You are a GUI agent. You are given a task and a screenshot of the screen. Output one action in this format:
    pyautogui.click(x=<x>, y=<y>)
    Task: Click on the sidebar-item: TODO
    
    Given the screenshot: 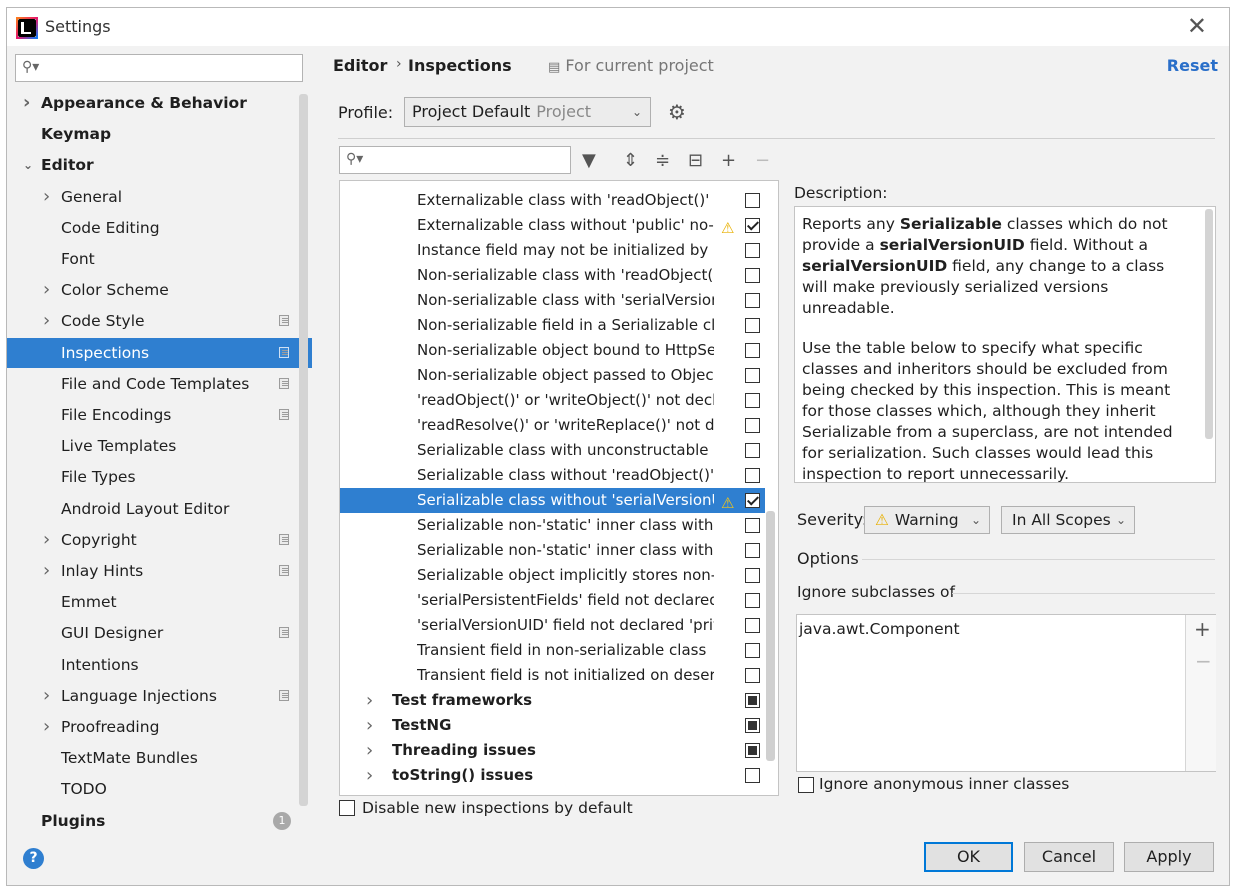 What is the action you would take?
    pyautogui.click(x=159, y=789)
    